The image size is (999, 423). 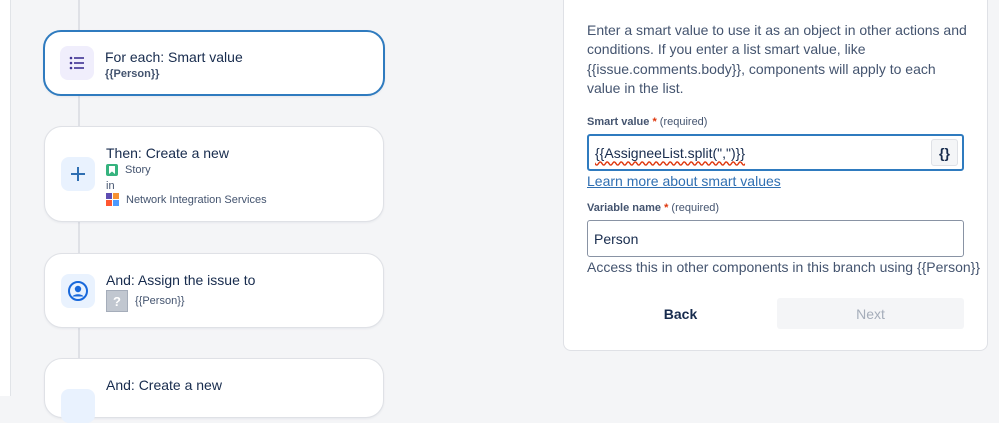 I want to click on unknown-avatar-icon: ?, so click(x=117, y=301).